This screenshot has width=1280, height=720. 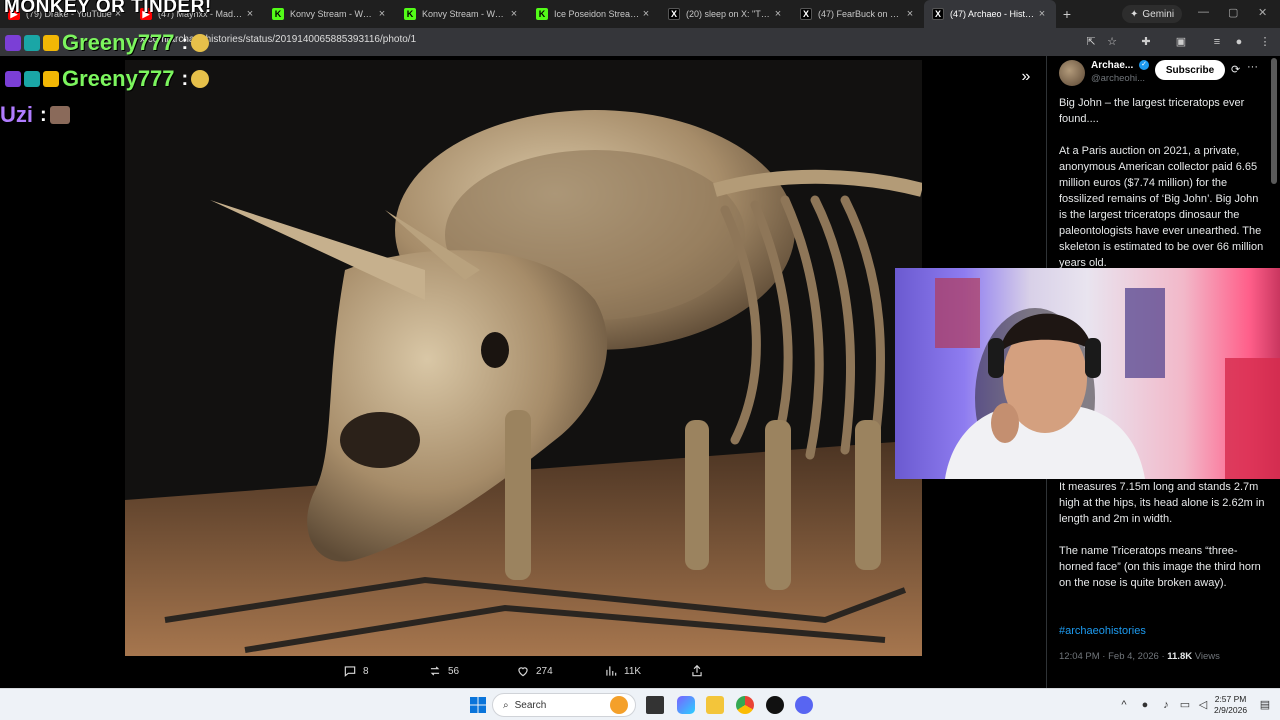 I want to click on volume-icon: ◁, so click(x=1203, y=705).